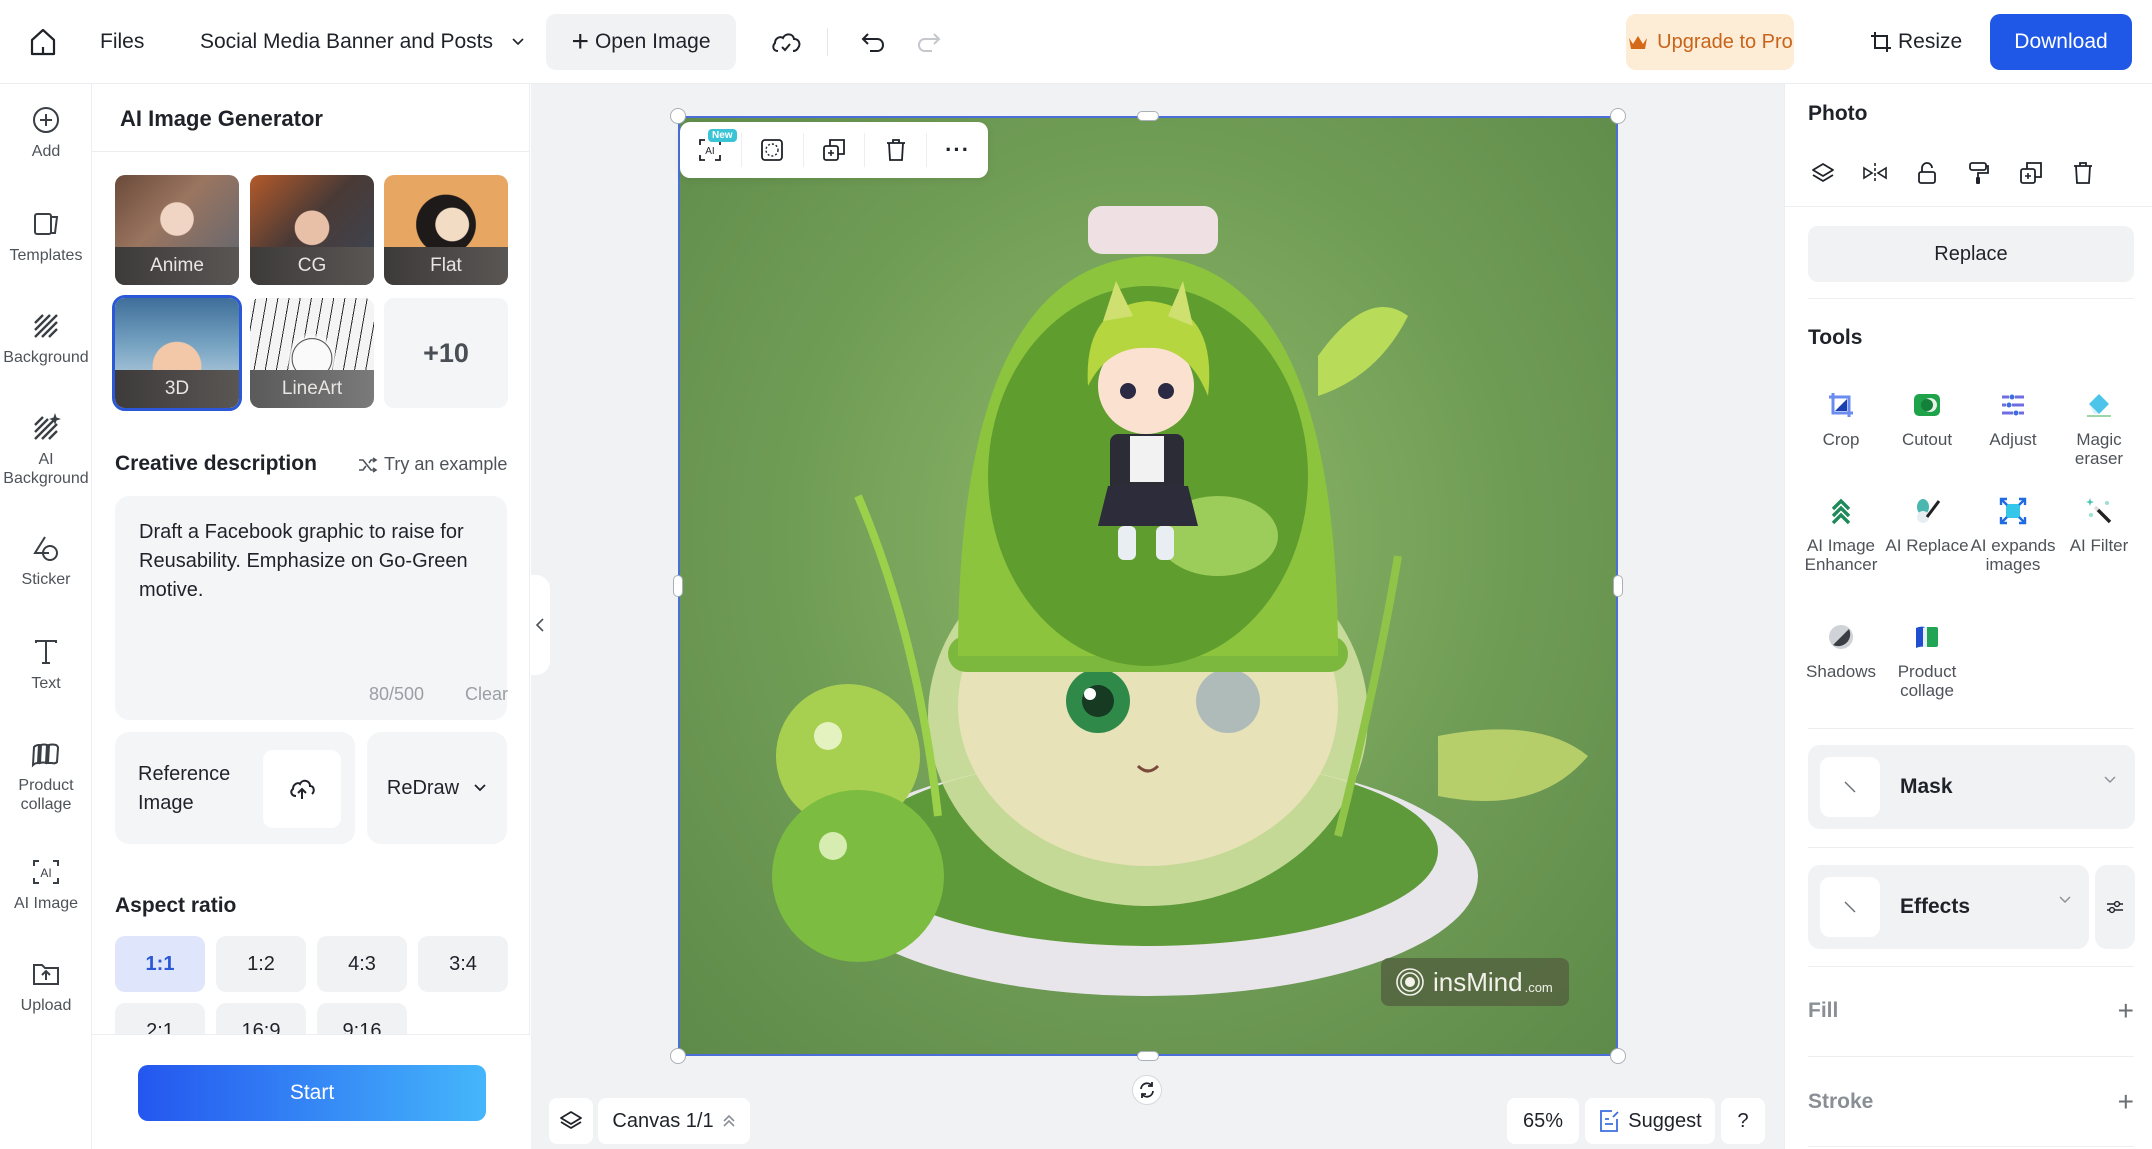 This screenshot has width=2152, height=1149. I want to click on effects-dropdown: Effects, so click(1948, 907).